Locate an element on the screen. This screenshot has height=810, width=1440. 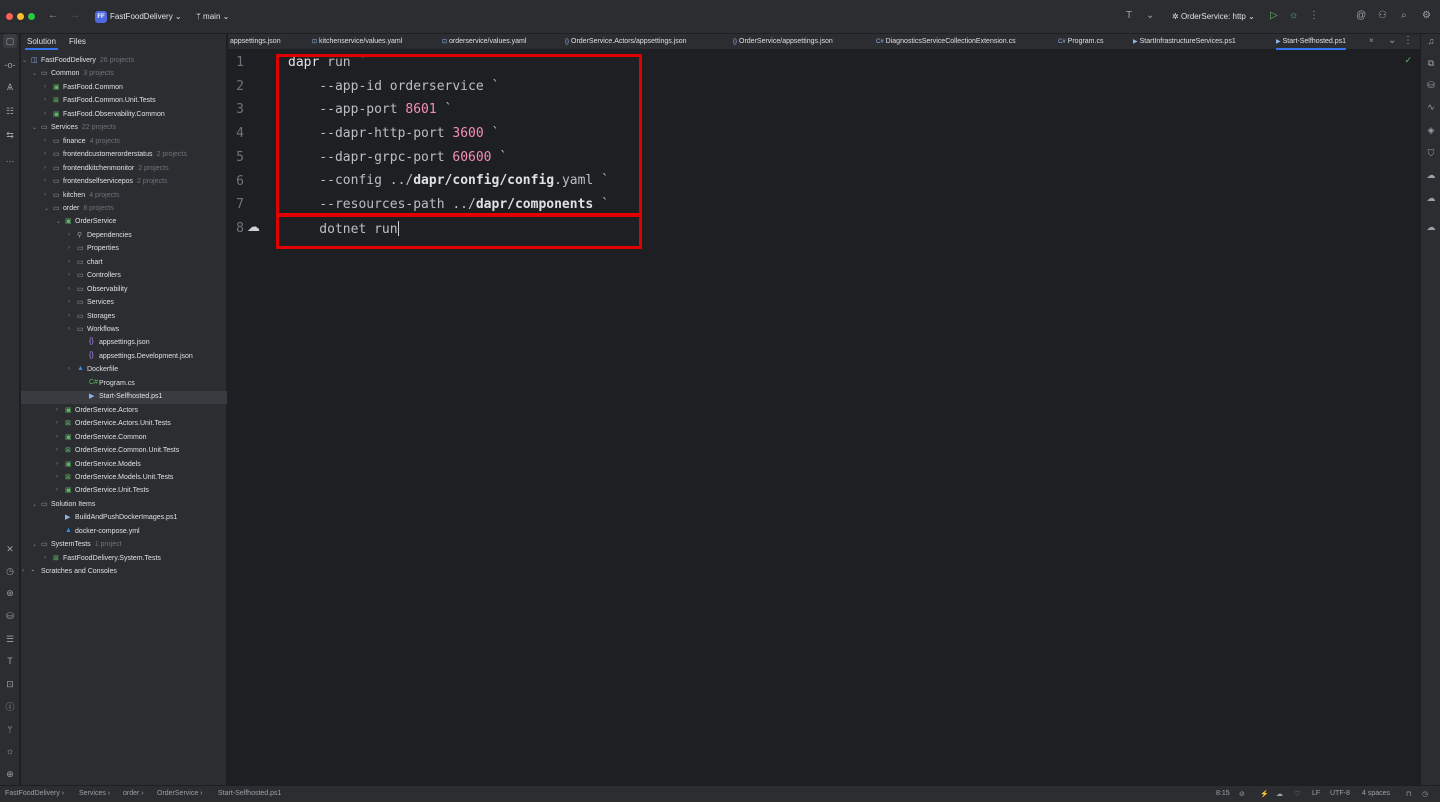
close-tab-icon: × is located at coordinates (1371, 40).